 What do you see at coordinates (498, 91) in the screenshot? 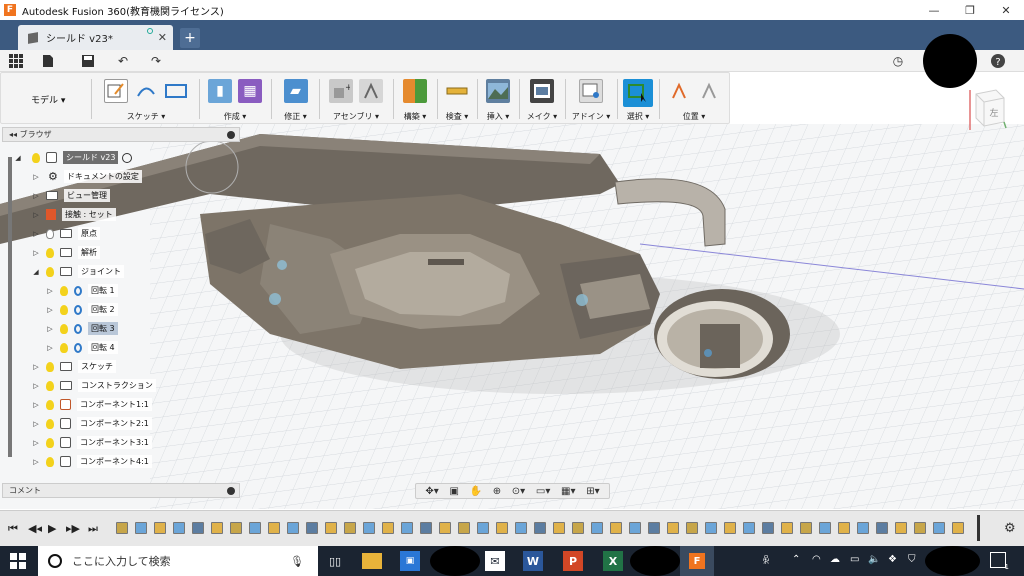
I see `insert-image-icon` at bounding box center [498, 91].